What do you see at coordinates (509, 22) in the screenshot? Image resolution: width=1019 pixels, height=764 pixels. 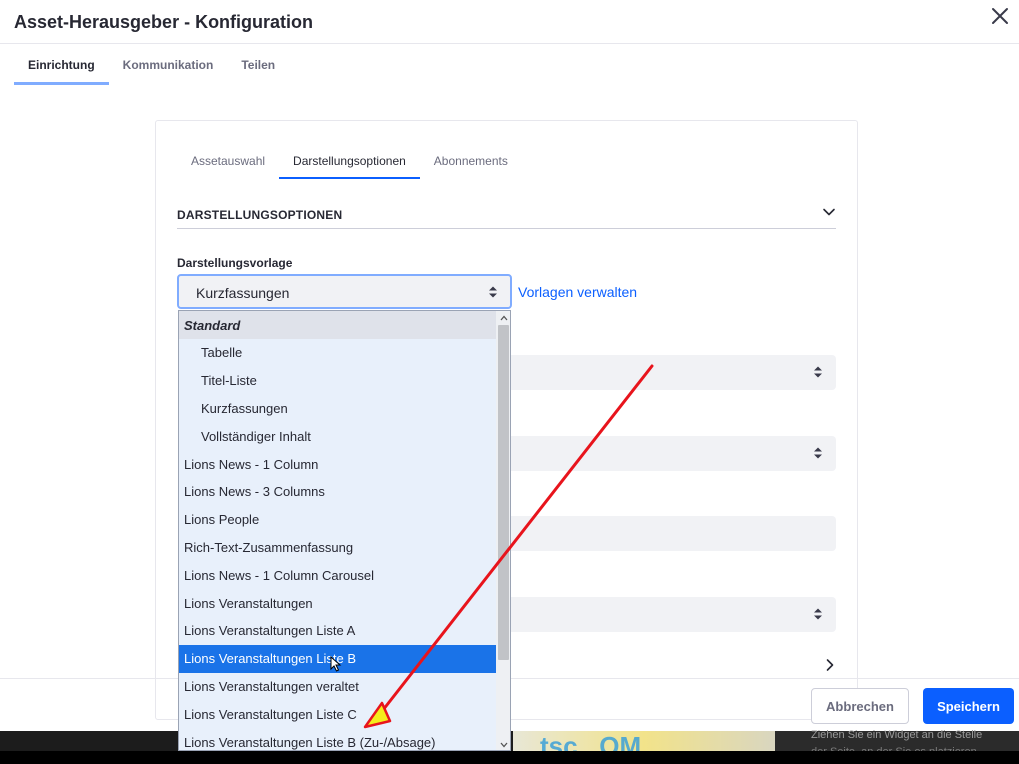 I see `dialog-header: Asset-Herausgeber - Konfiguration` at bounding box center [509, 22].